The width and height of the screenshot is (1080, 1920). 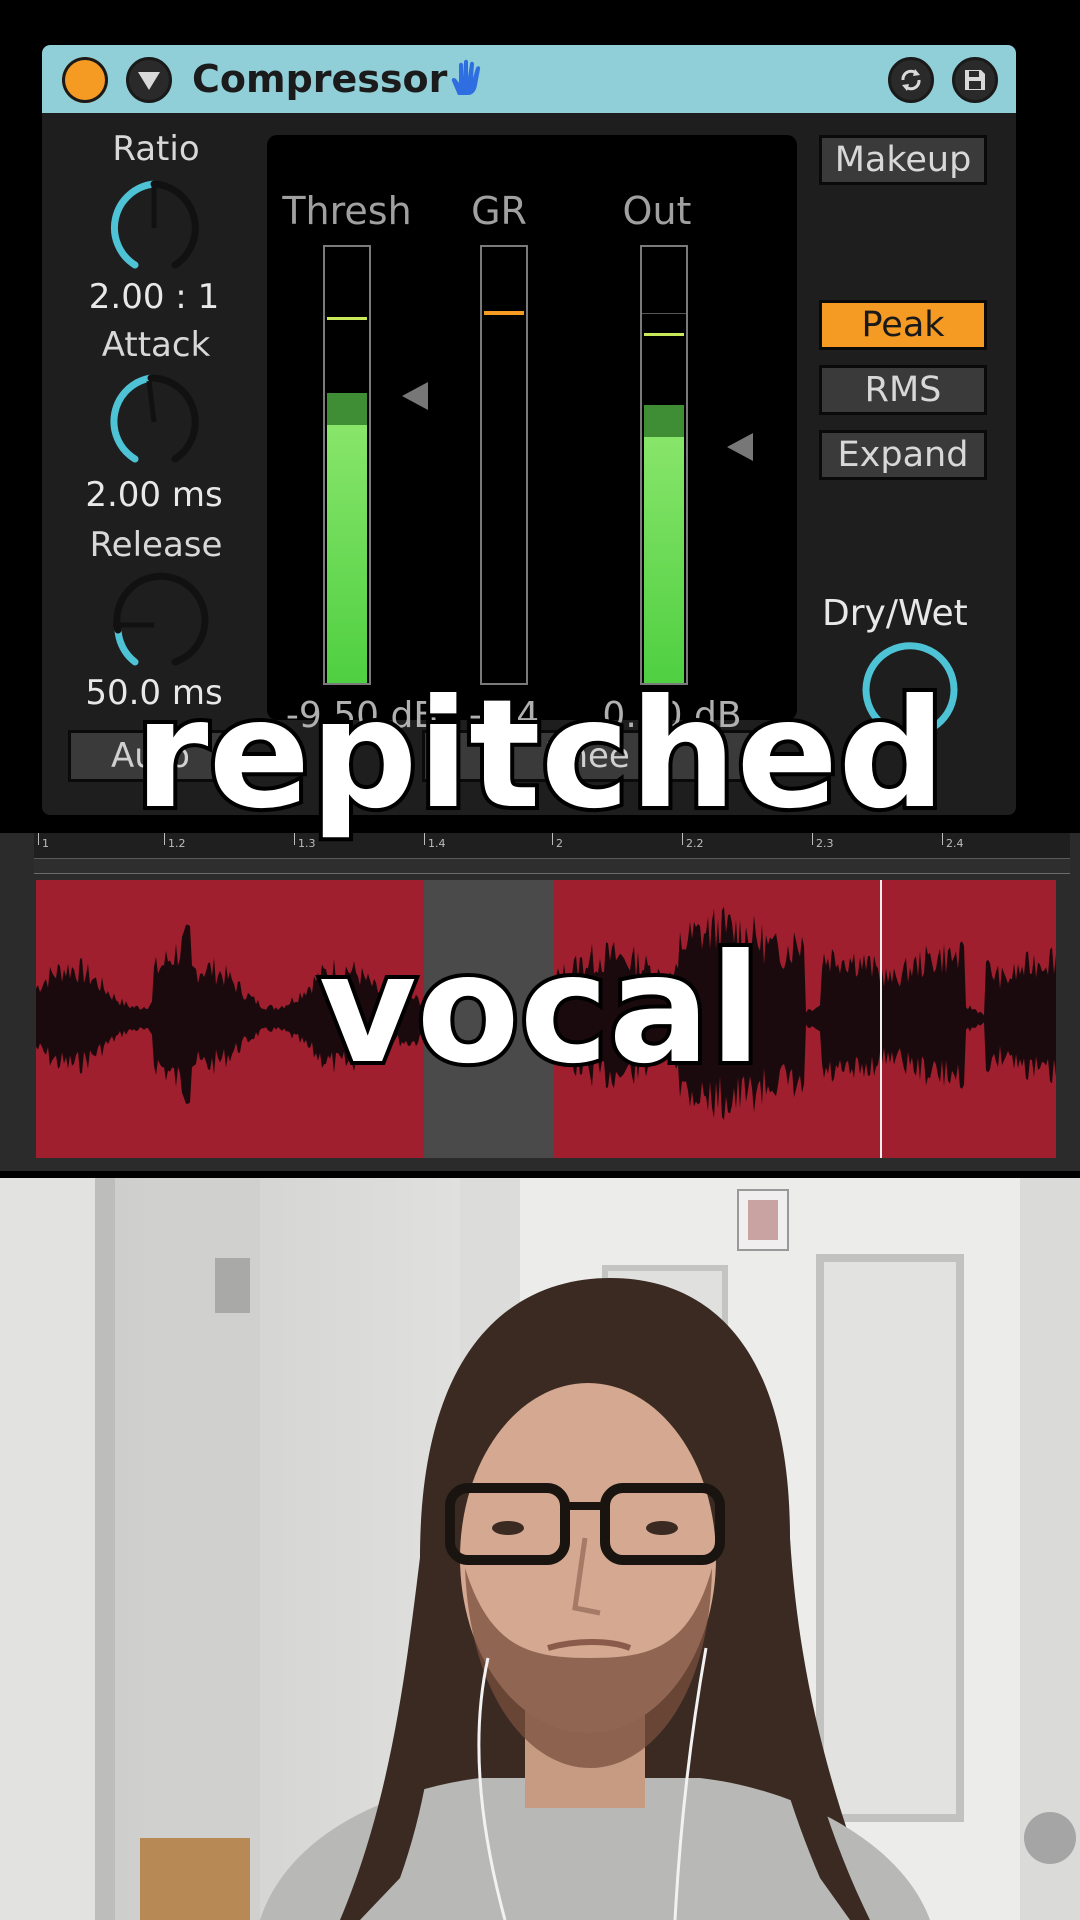 I want to click on save-preset-button, so click(x=975, y=80).